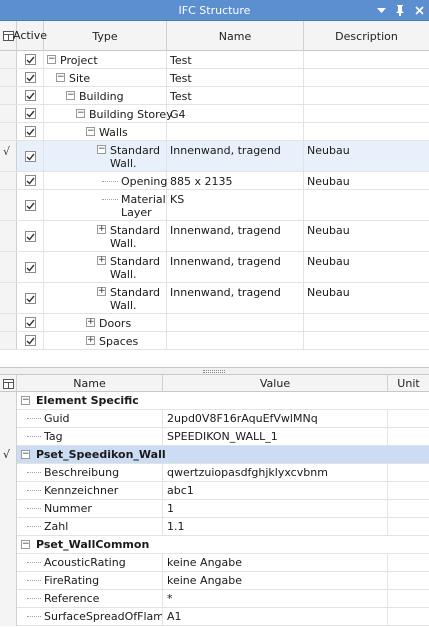 The image size is (429, 627). What do you see at coordinates (275, 527) in the screenshot?
I see `property-value: 1.1` at bounding box center [275, 527].